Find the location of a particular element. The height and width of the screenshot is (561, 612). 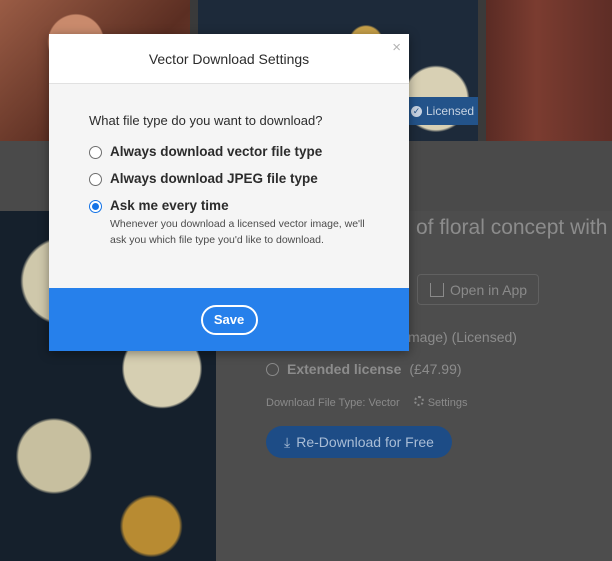

redownload-label: Re-Download for Free is located at coordinates (365, 442).